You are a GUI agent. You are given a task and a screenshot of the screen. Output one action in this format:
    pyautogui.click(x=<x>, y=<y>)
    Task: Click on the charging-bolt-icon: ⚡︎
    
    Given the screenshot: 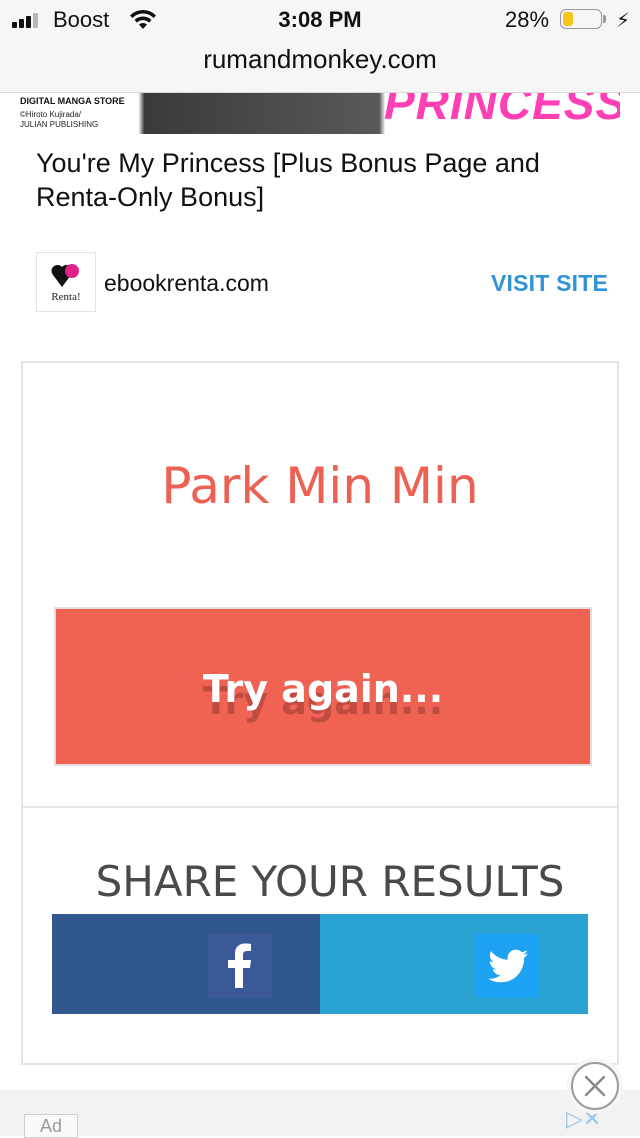 What is the action you would take?
    pyautogui.click(x=623, y=21)
    